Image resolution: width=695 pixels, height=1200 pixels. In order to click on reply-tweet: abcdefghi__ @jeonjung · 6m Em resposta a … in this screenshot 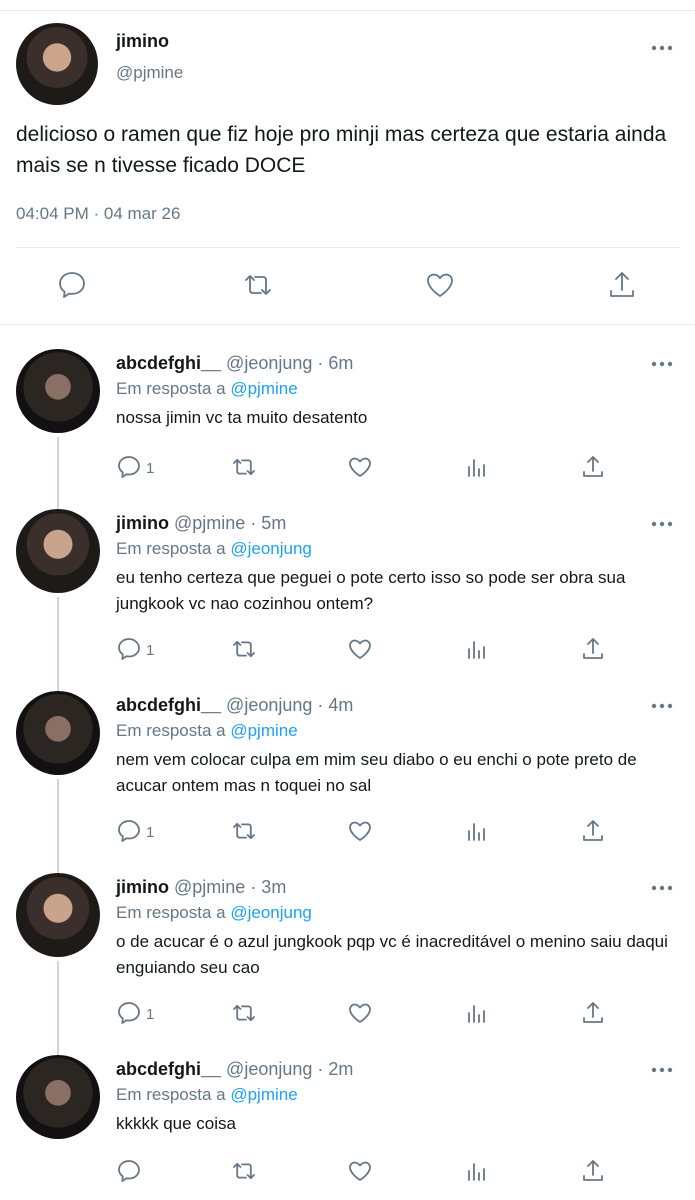, I will do `click(347, 416)`.